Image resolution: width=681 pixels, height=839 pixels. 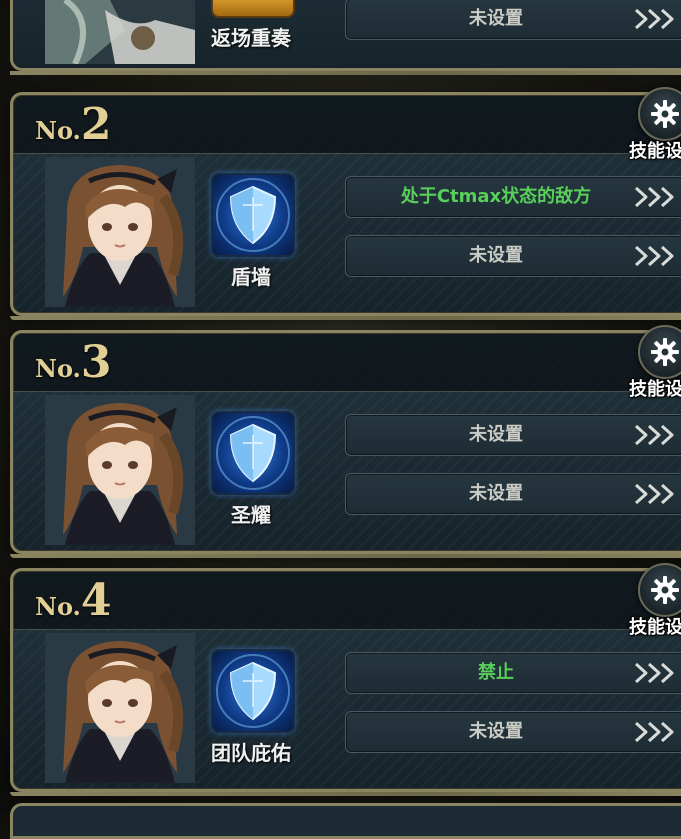 I want to click on skill-name: 团队庇佑, so click(x=251, y=753).